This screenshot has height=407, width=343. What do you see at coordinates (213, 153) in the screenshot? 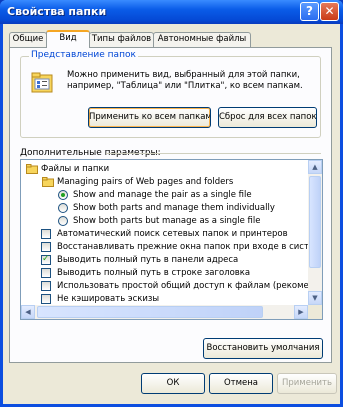
I see `separator` at bounding box center [213, 153].